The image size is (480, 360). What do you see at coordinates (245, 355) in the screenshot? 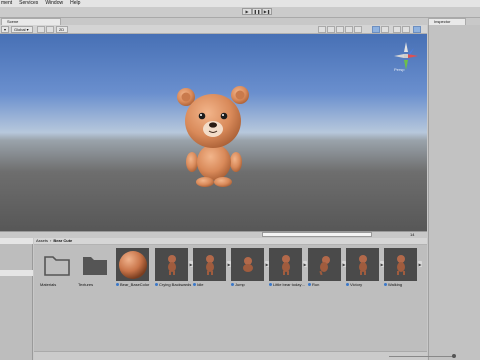
I see `project-footer` at bounding box center [245, 355].